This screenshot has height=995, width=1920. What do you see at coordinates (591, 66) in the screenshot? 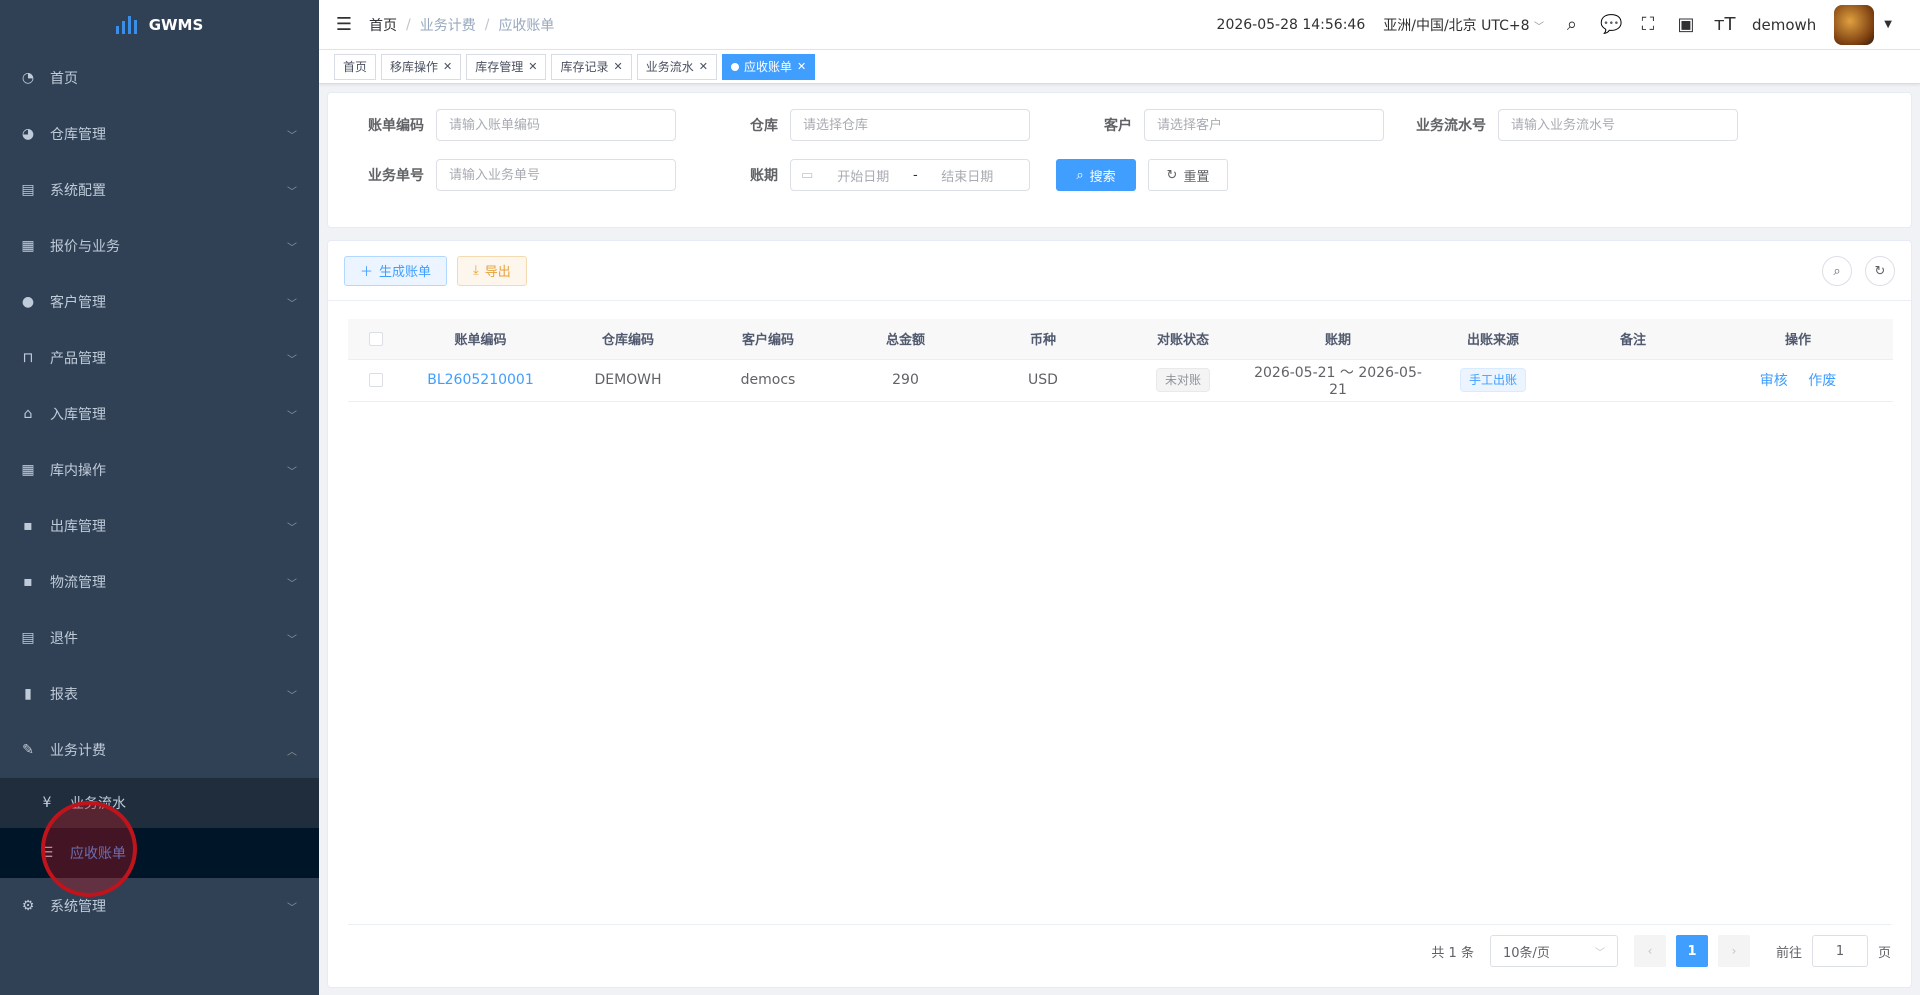
I see `tab-3: 库存记录 ✕` at bounding box center [591, 66].